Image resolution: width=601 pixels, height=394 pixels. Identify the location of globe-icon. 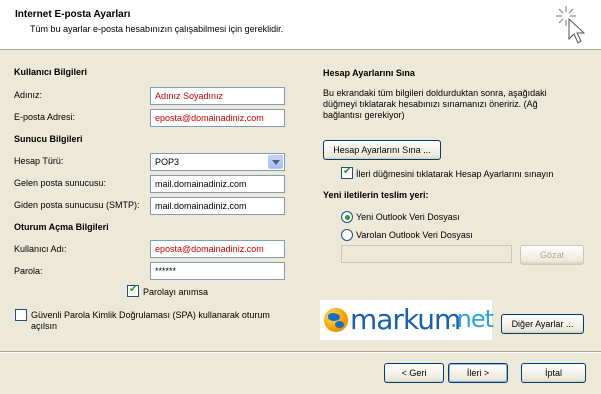
(336, 320).